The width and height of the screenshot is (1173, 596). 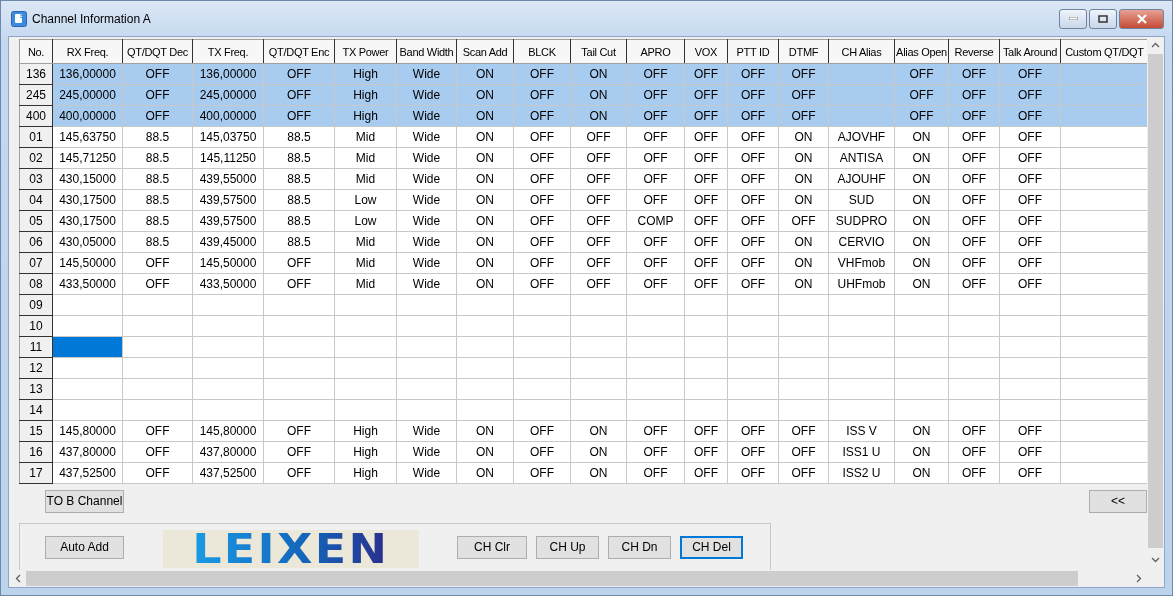 What do you see at coordinates (921, 51) in the screenshot?
I see `column-header: Alias Open` at bounding box center [921, 51].